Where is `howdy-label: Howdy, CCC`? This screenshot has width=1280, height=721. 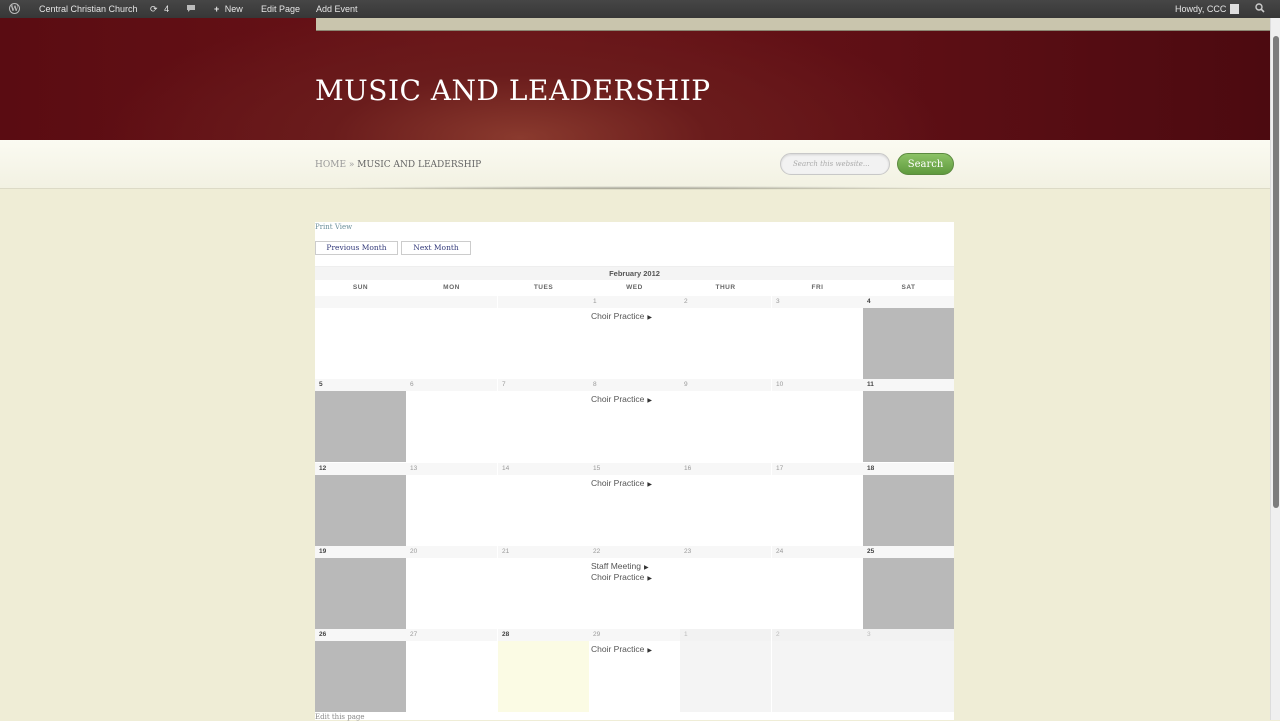
howdy-label: Howdy, CCC is located at coordinates (1201, 9).